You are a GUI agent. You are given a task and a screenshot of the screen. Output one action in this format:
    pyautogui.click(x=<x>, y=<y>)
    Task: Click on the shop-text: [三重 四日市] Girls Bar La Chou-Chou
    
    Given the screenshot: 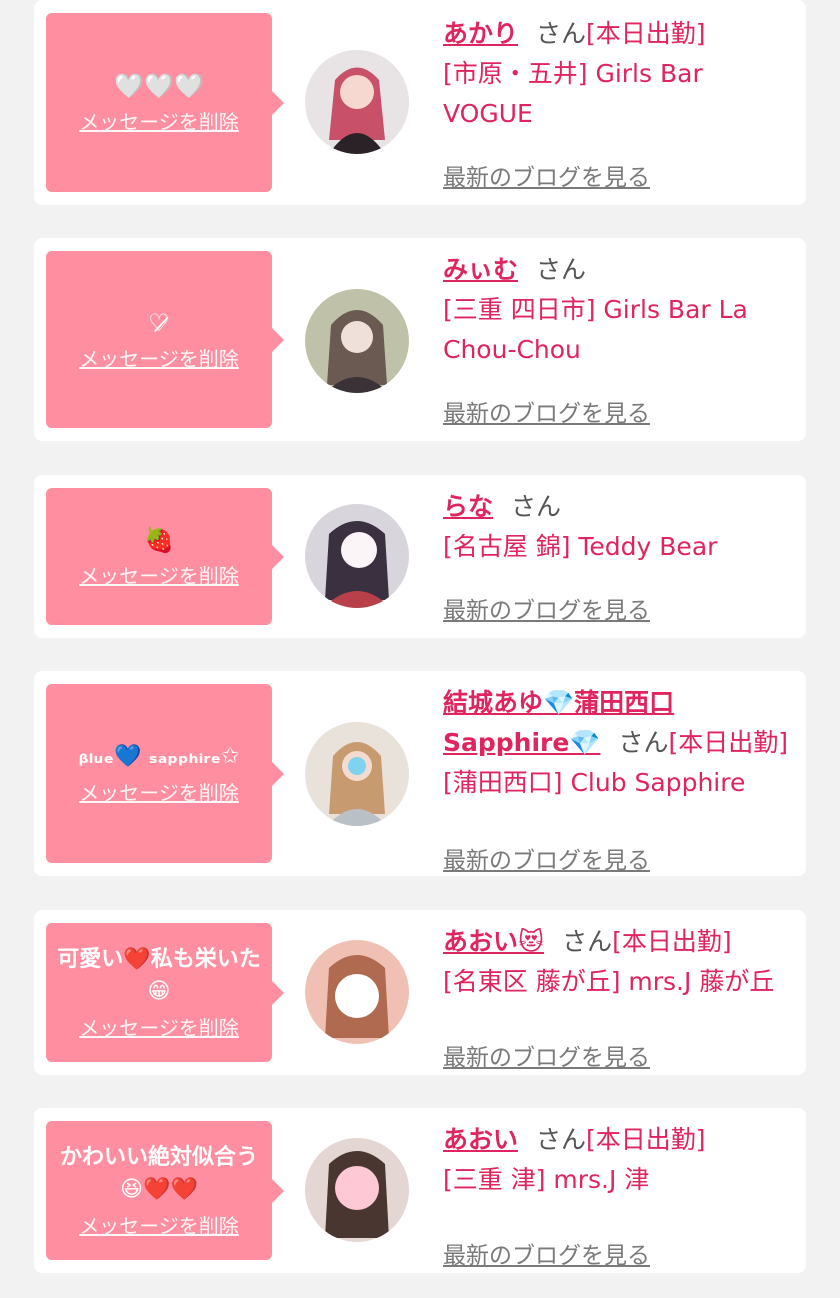 What is the action you would take?
    pyautogui.click(x=595, y=329)
    